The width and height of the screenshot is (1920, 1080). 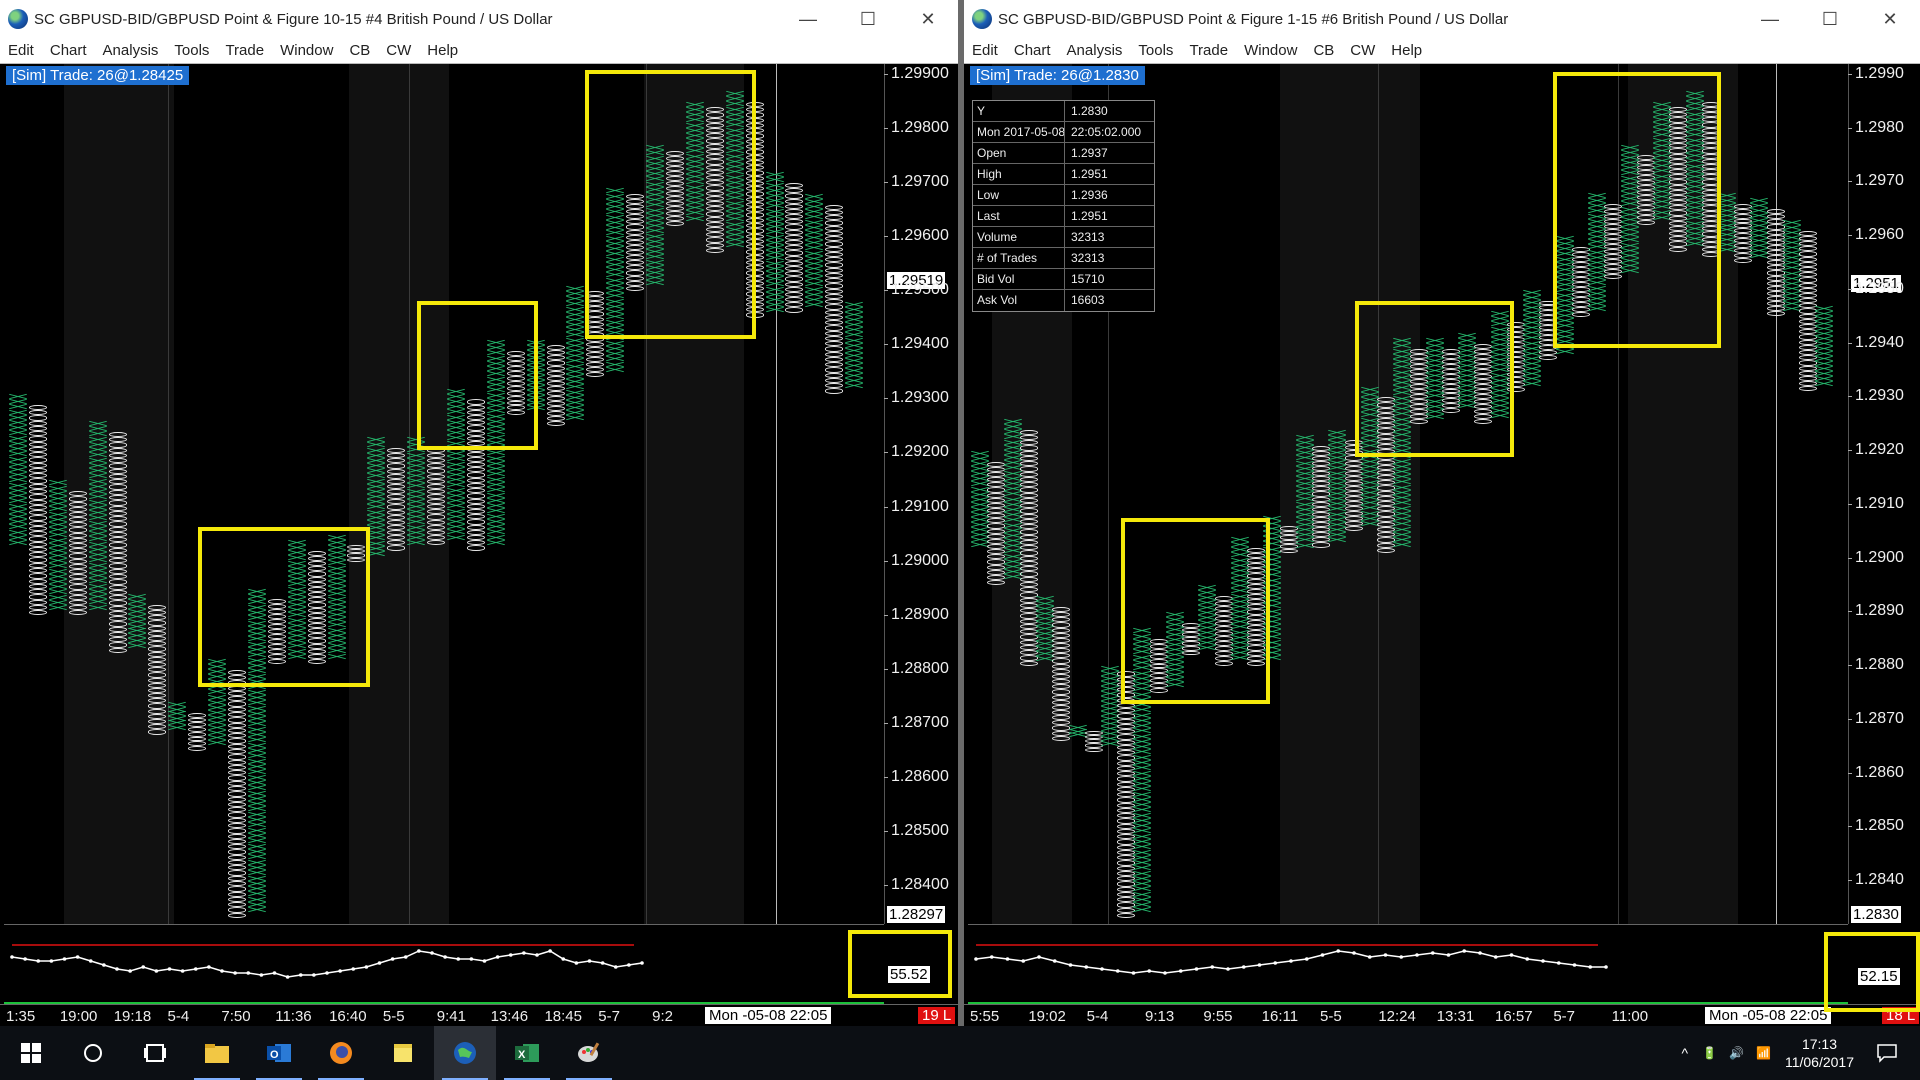 What do you see at coordinates (1763, 1053) in the screenshot?
I see `wifi-icon: 📶` at bounding box center [1763, 1053].